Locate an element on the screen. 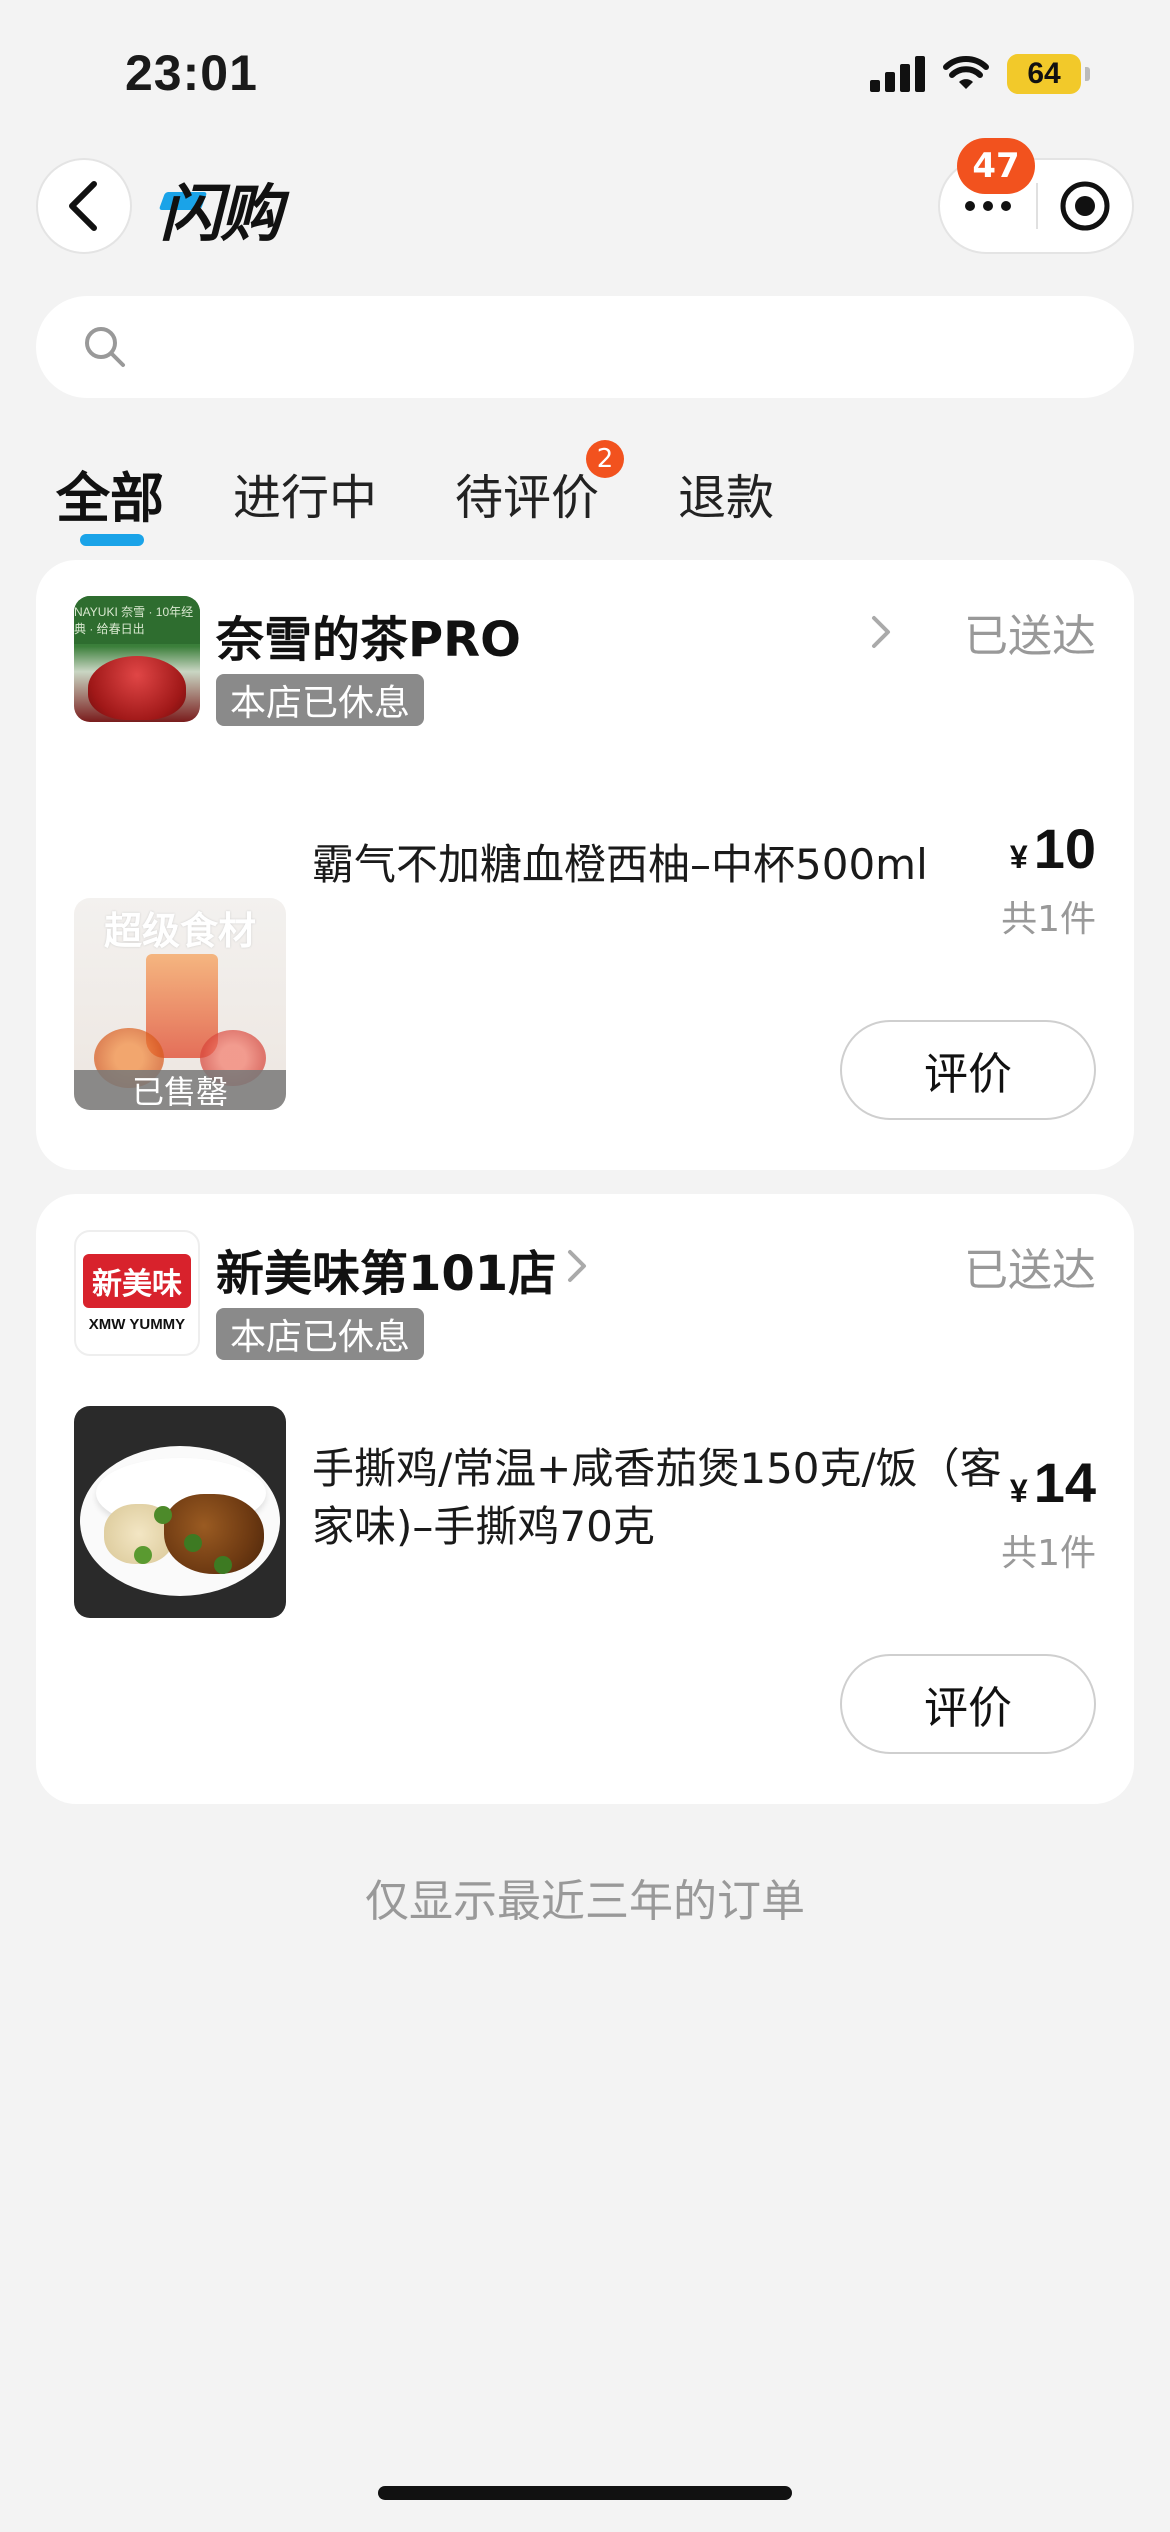 This screenshot has height=2532, width=1170. brand-logo: 闪购 is located at coordinates (220, 209).